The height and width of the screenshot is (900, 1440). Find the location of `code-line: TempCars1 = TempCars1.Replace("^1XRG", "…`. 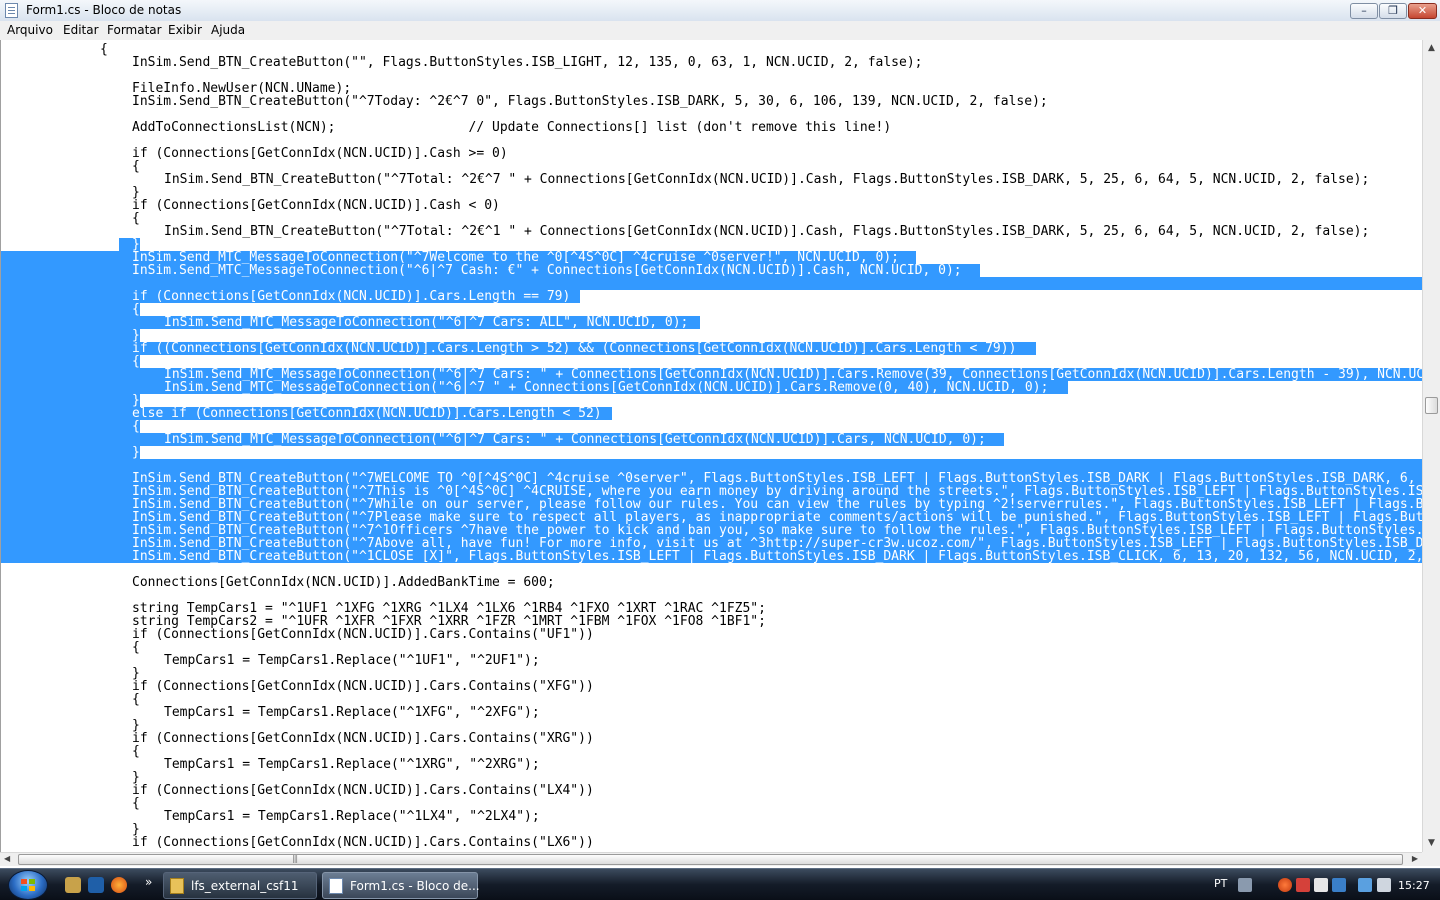

code-line: TempCars1 = TempCars1.Replace("^1XRG", "… is located at coordinates (712, 764).